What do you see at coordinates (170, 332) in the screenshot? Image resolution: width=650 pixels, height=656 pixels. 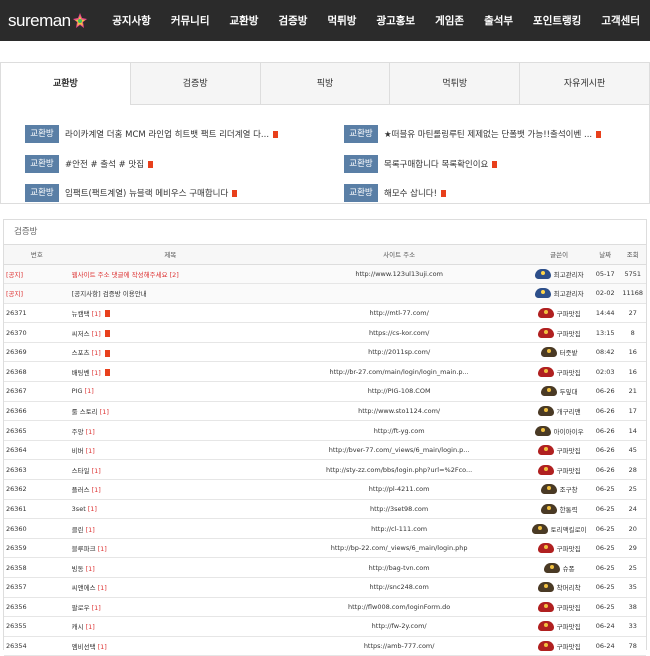 I see `subject-cell: 씨저스 [1]` at bounding box center [170, 332].